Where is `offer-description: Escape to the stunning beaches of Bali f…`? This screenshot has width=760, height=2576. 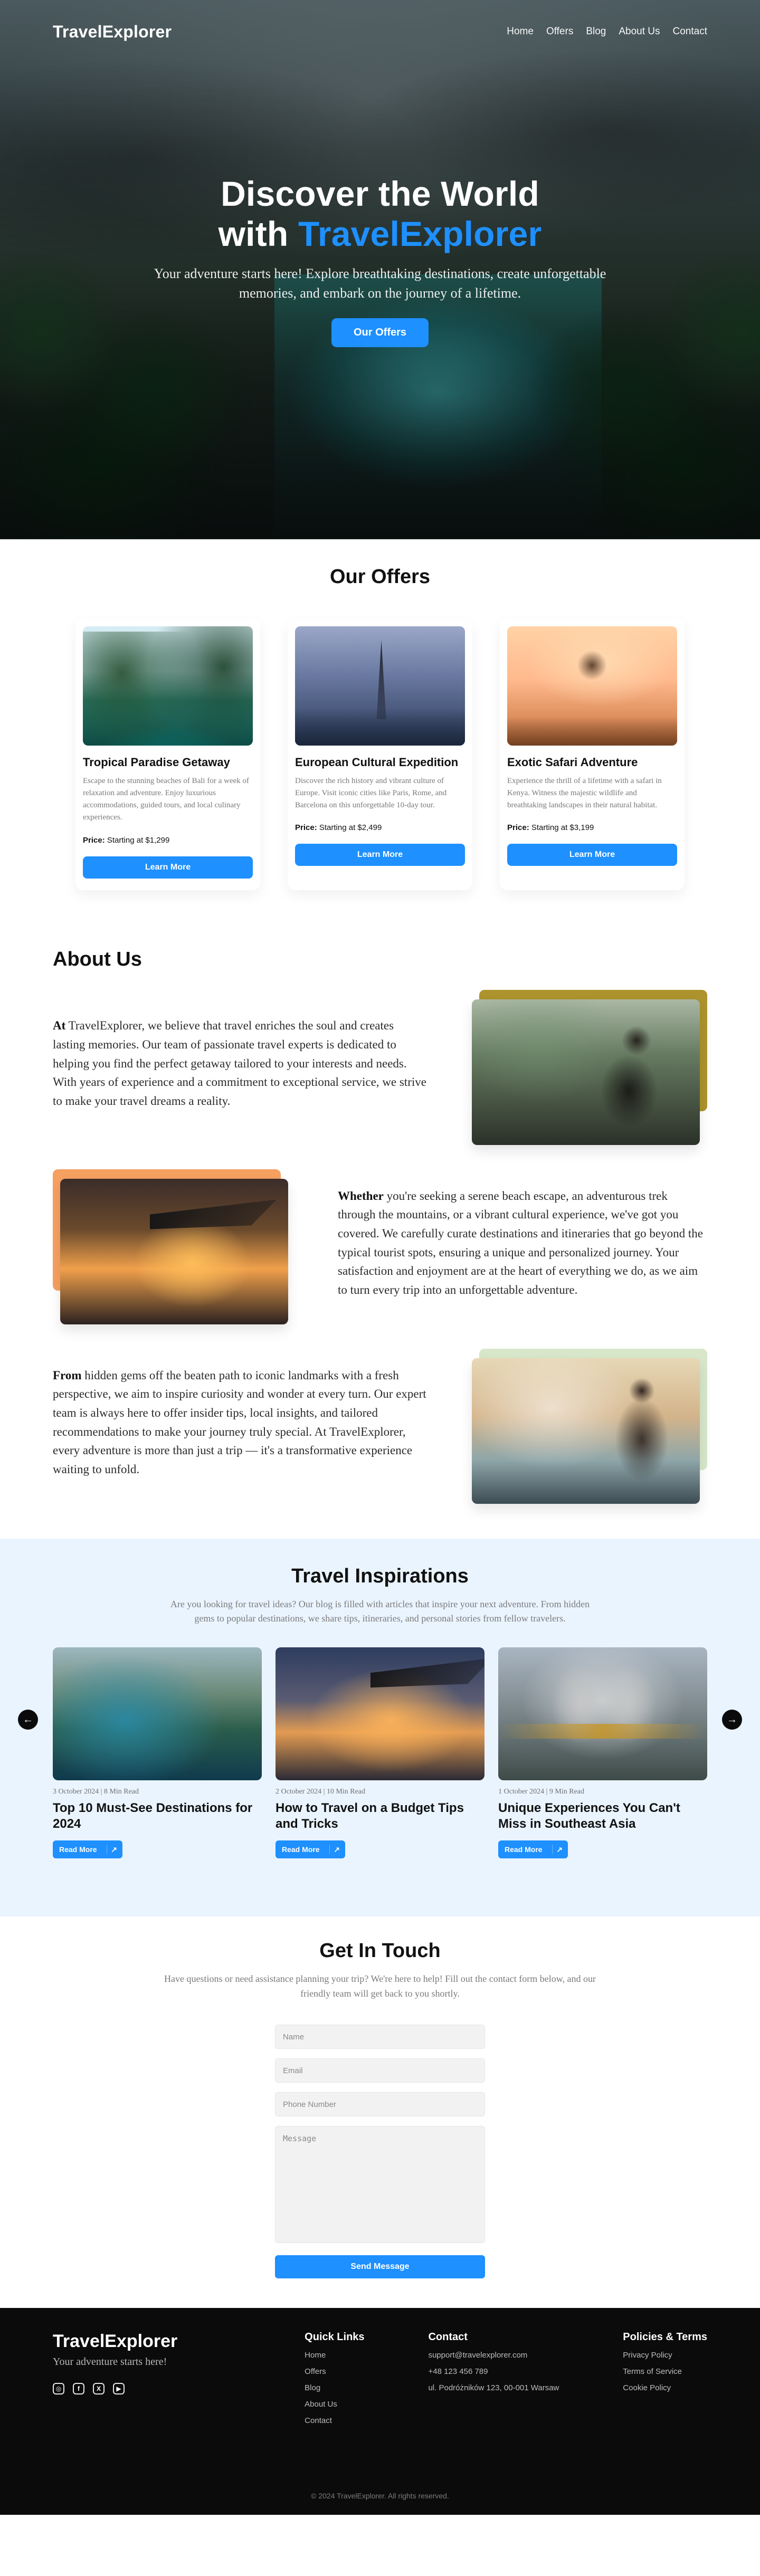 offer-description: Escape to the stunning beaches of Bali f… is located at coordinates (166, 799).